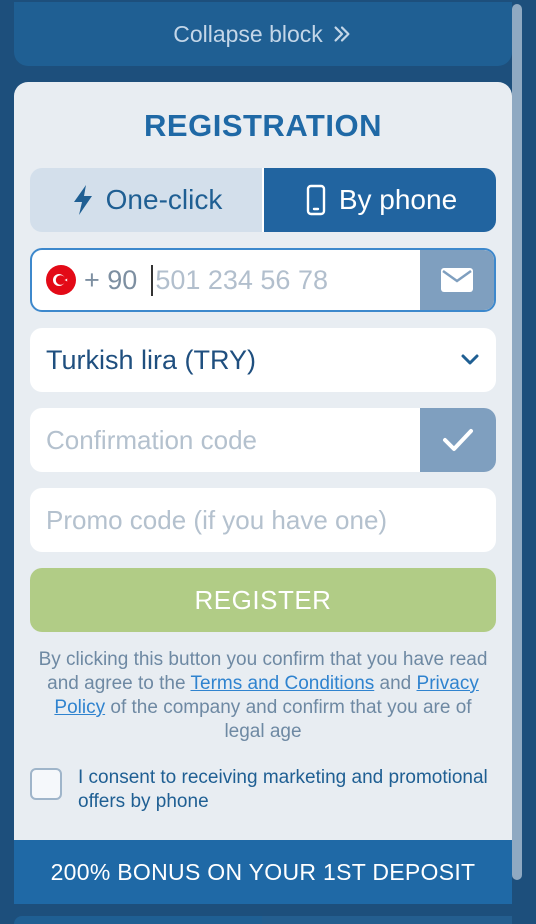  Describe the element at coordinates (517, 442) in the screenshot. I see `scrollbar` at that location.